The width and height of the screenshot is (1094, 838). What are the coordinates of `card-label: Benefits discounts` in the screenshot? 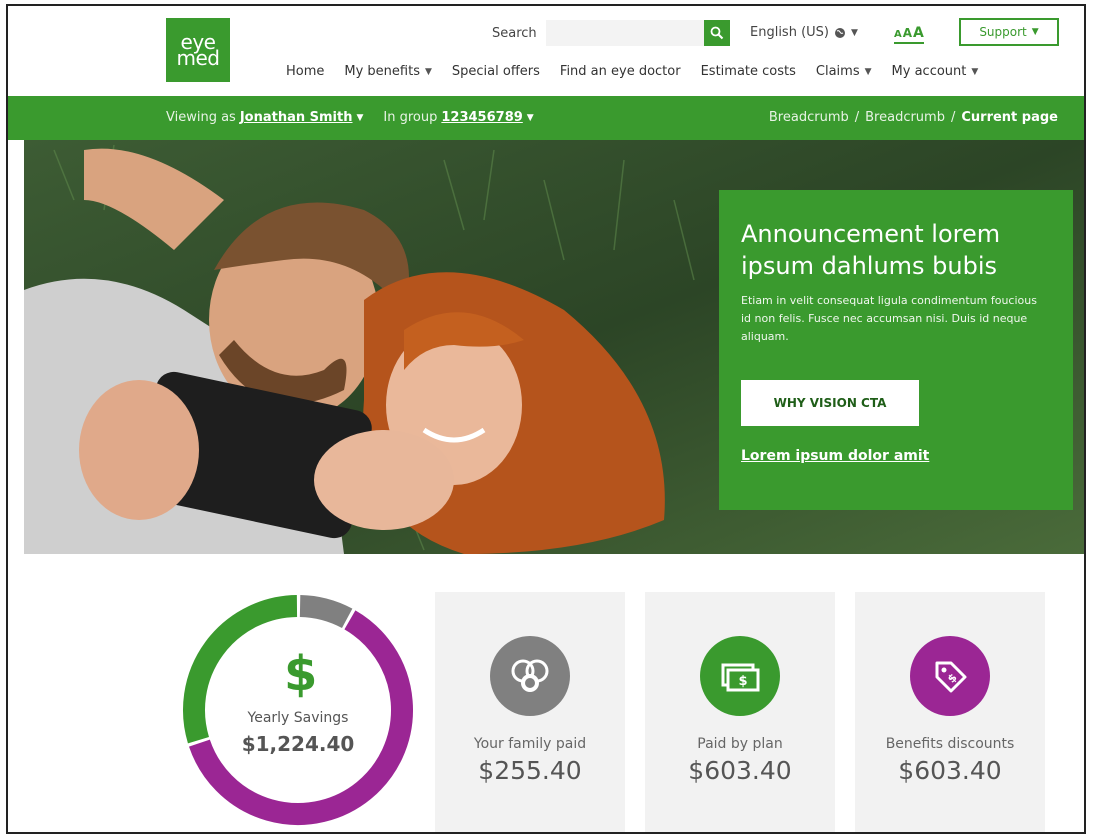 It's located at (950, 744).